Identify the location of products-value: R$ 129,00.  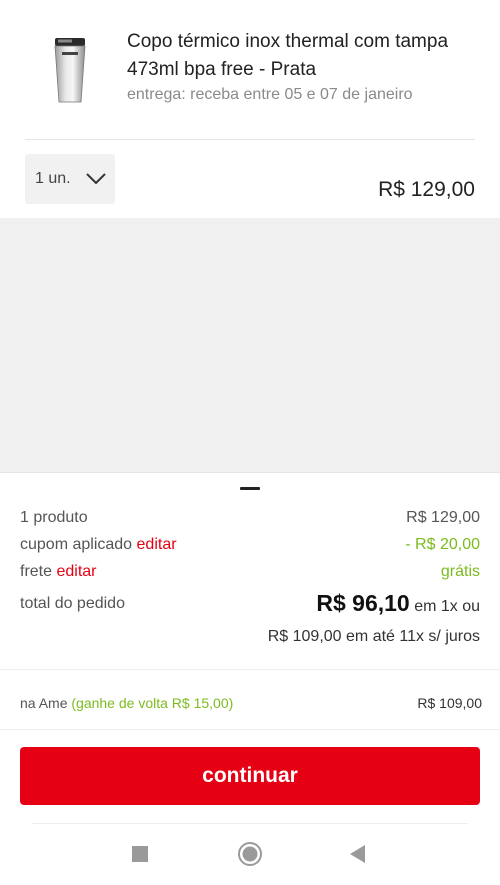
(443, 517).